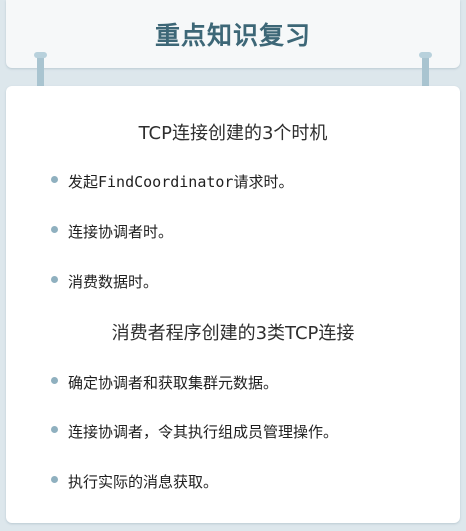  I want to click on list-item: 消费数据时。, so click(113, 282).